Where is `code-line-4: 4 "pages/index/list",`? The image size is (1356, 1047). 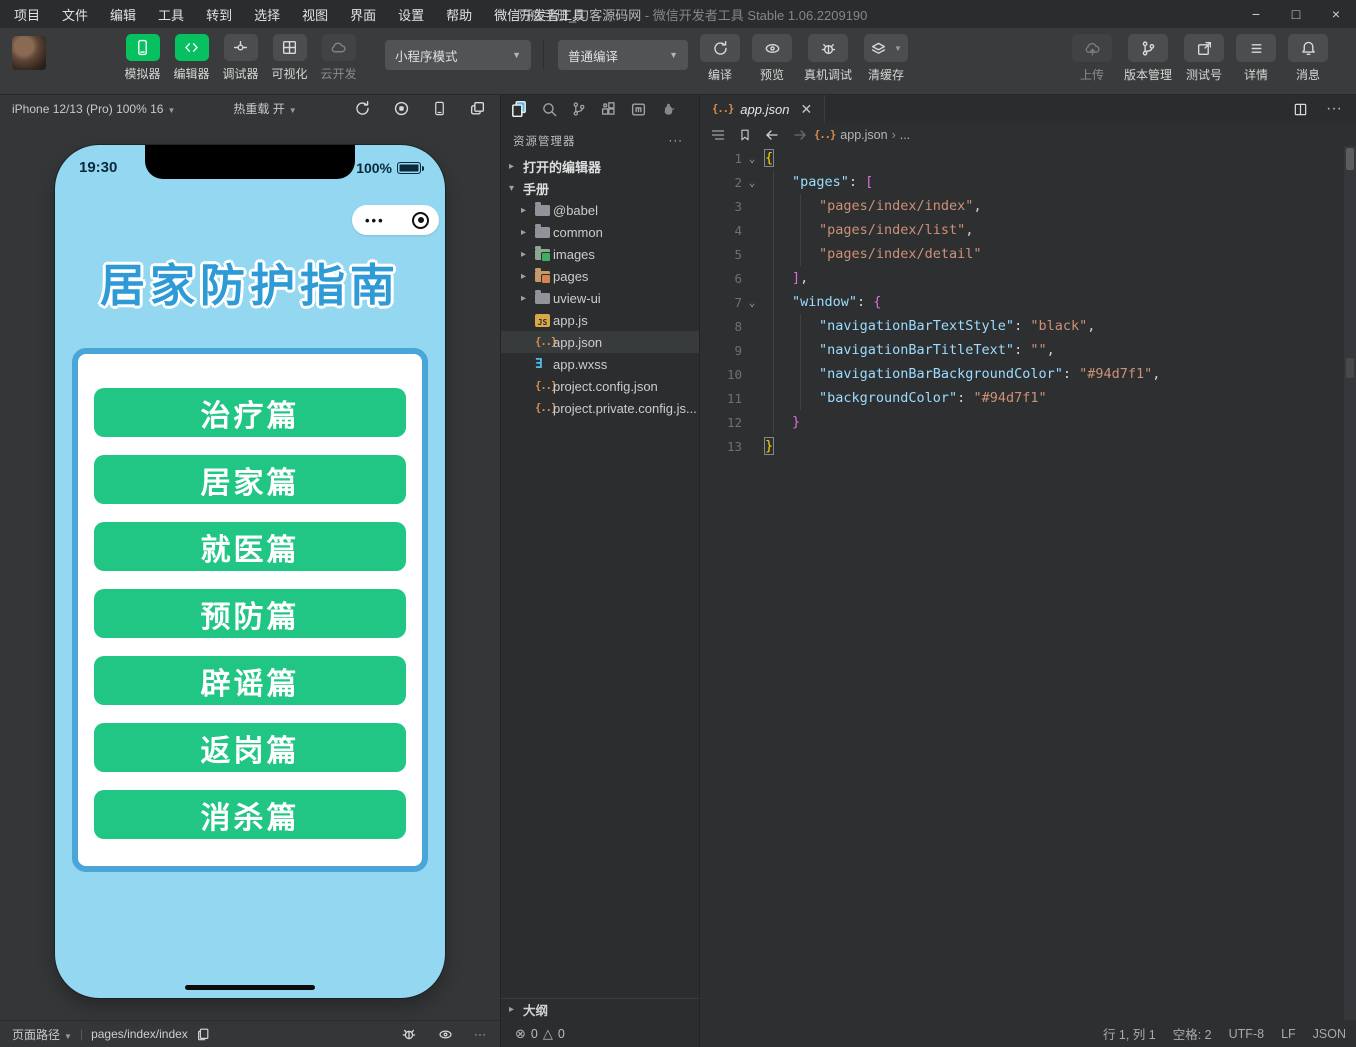 code-line-4: 4 "pages/index/list", is located at coordinates (1022, 230).